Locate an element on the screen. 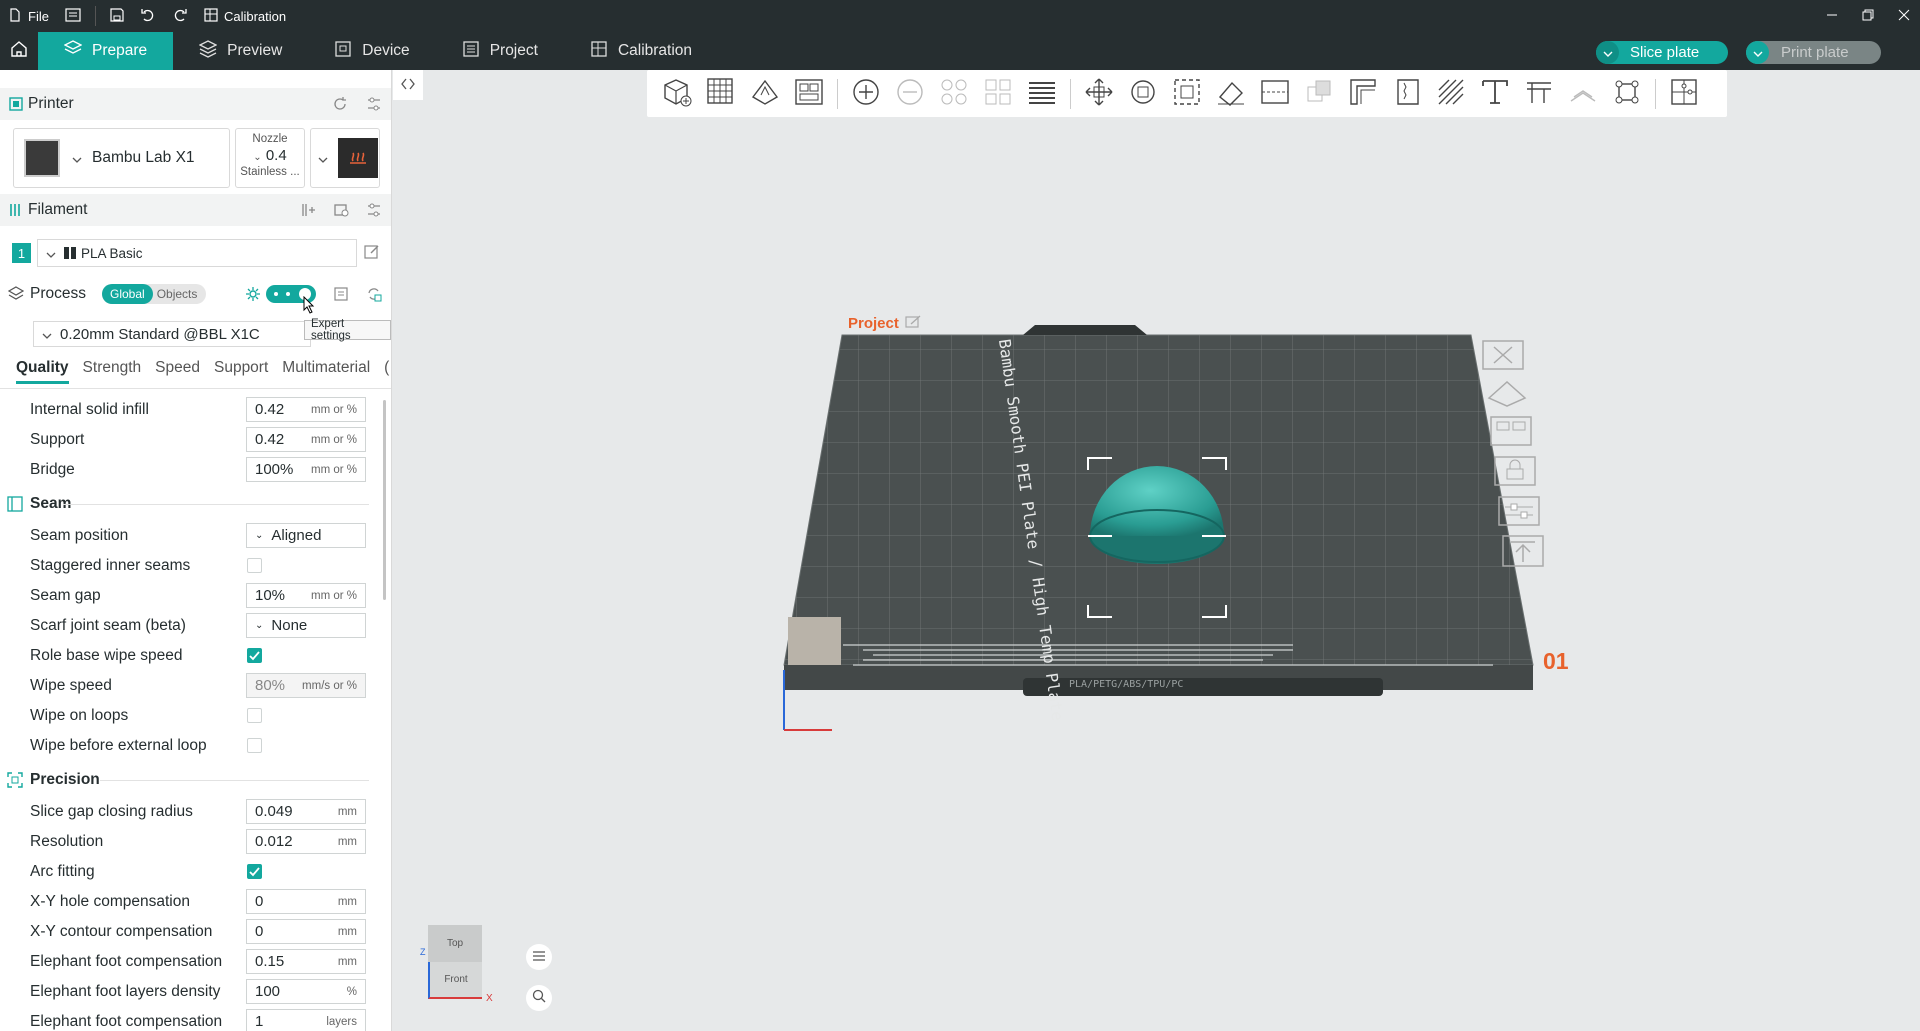 The width and height of the screenshot is (1920, 1031). view-cube-front: Front is located at coordinates (455, 980).